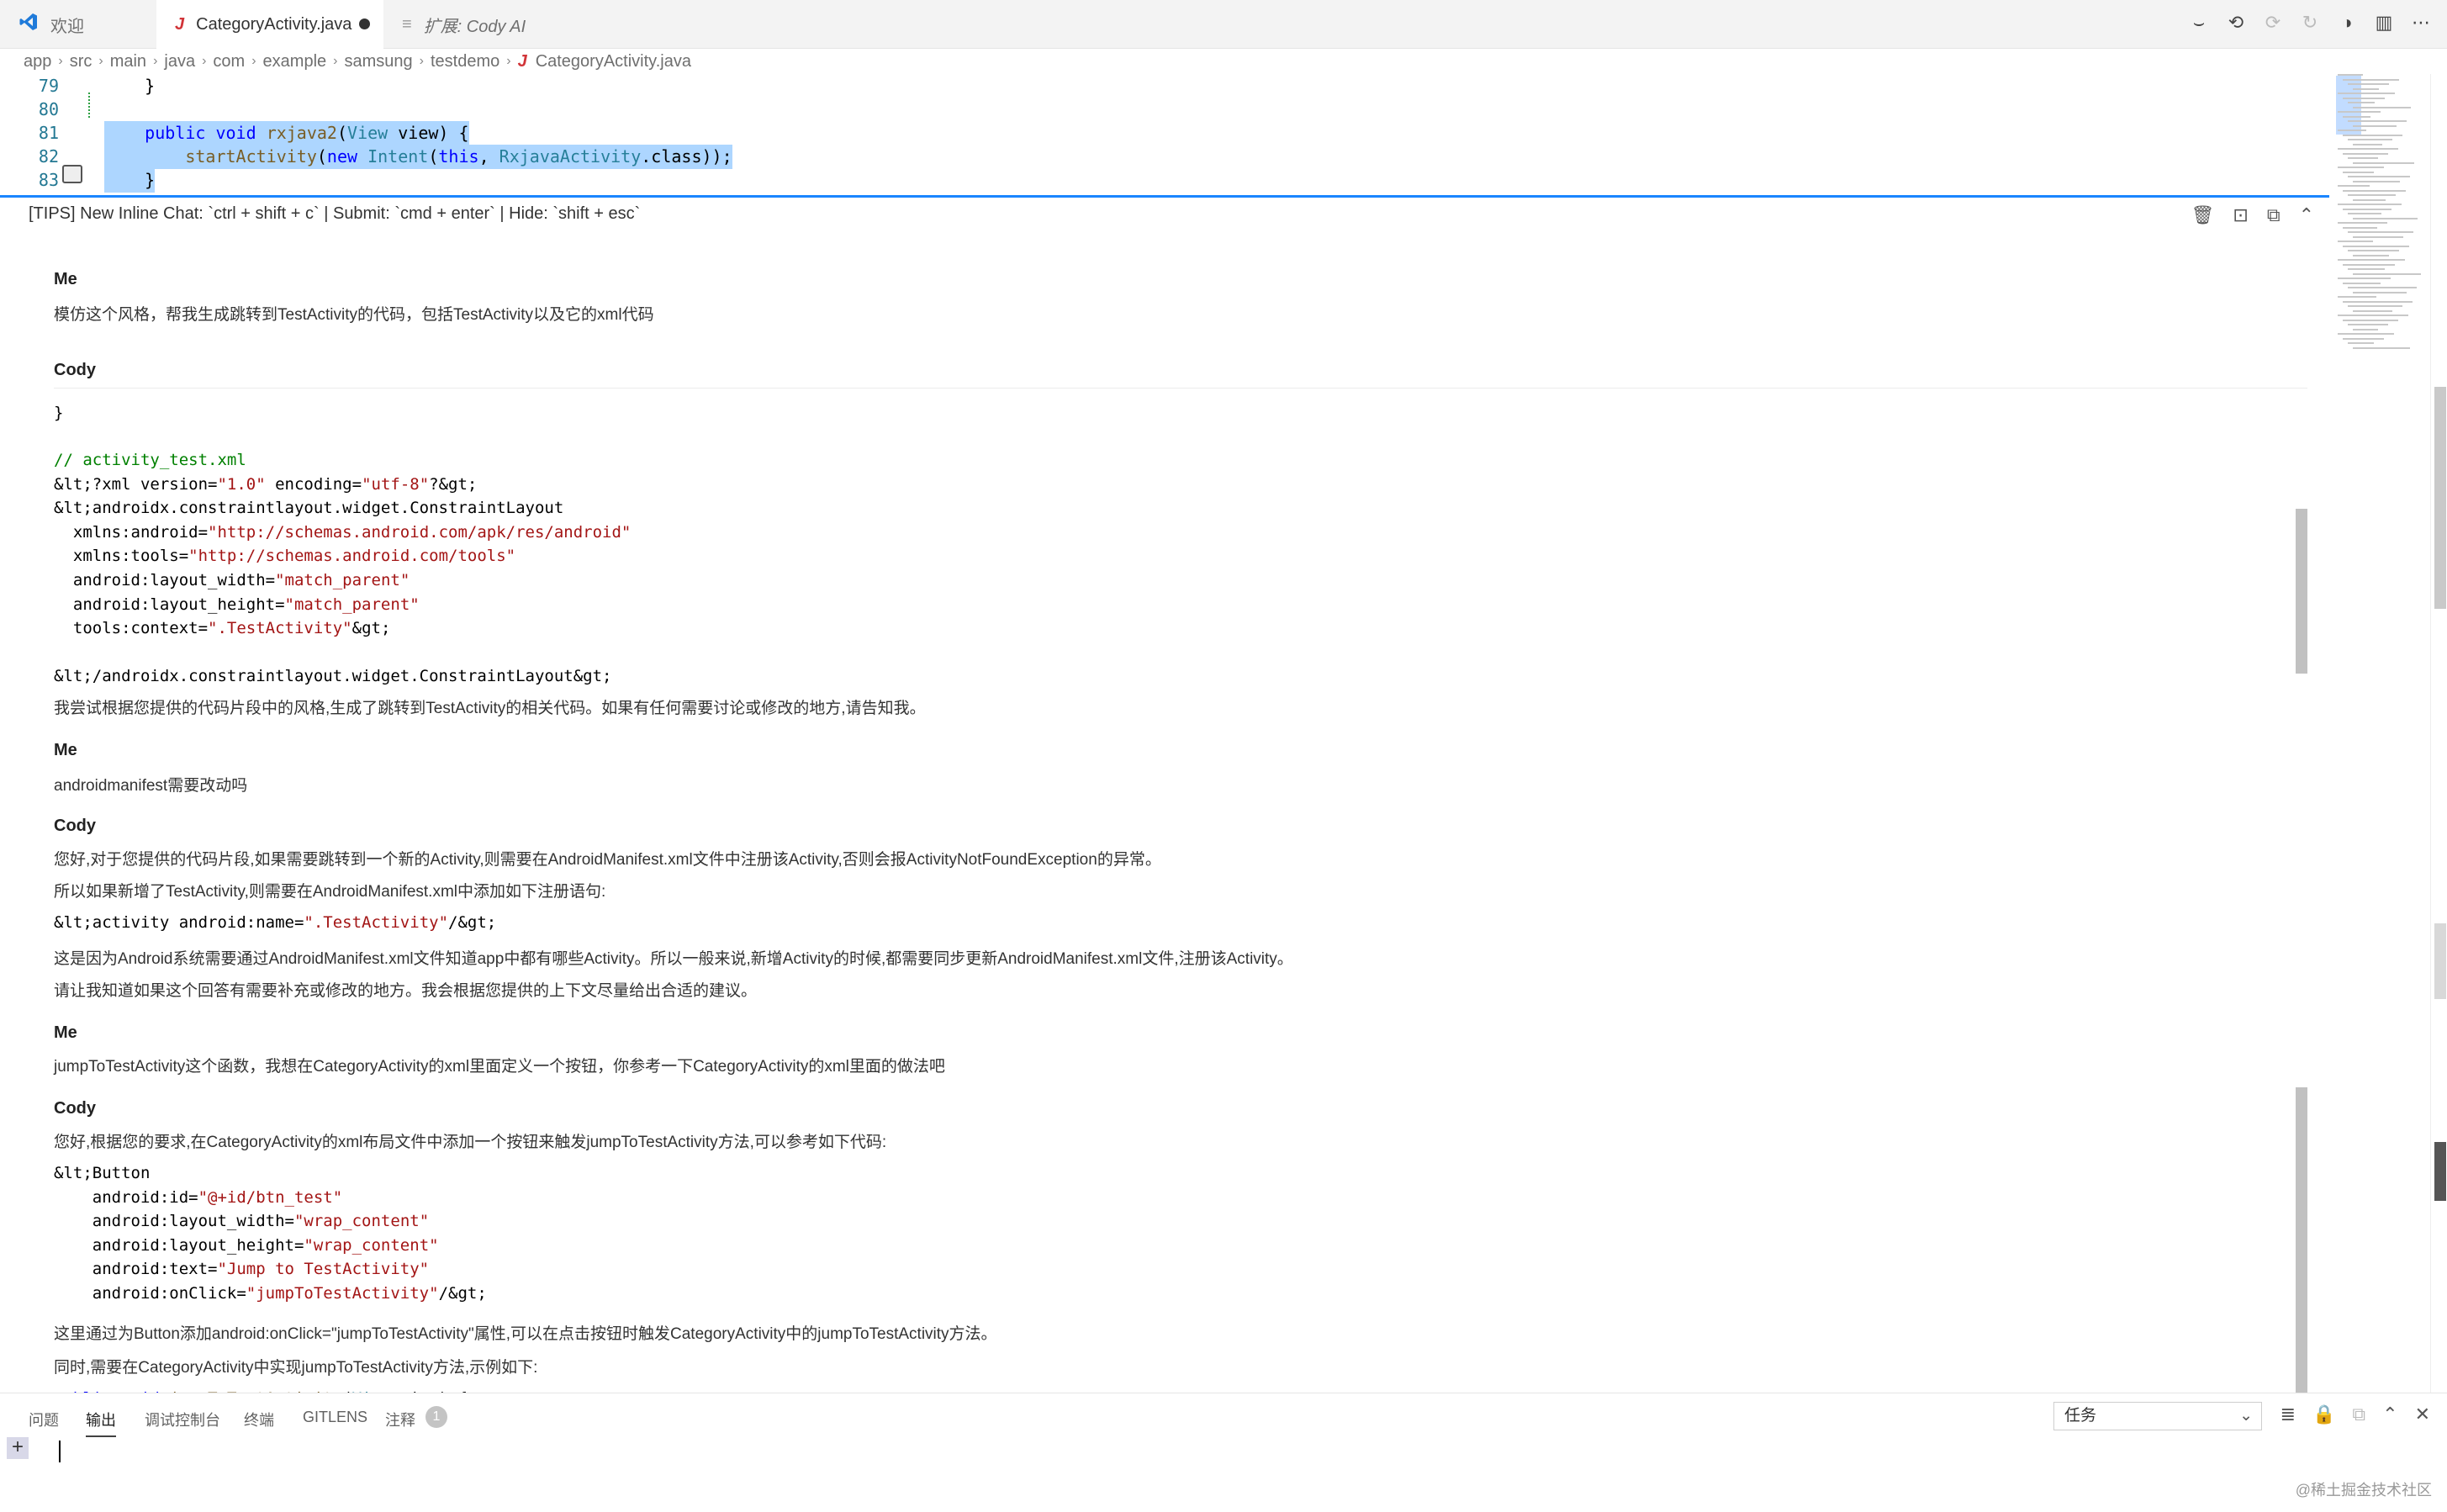 The image size is (2447, 1512). I want to click on split-editor-icon: ▥, so click(2384, 23).